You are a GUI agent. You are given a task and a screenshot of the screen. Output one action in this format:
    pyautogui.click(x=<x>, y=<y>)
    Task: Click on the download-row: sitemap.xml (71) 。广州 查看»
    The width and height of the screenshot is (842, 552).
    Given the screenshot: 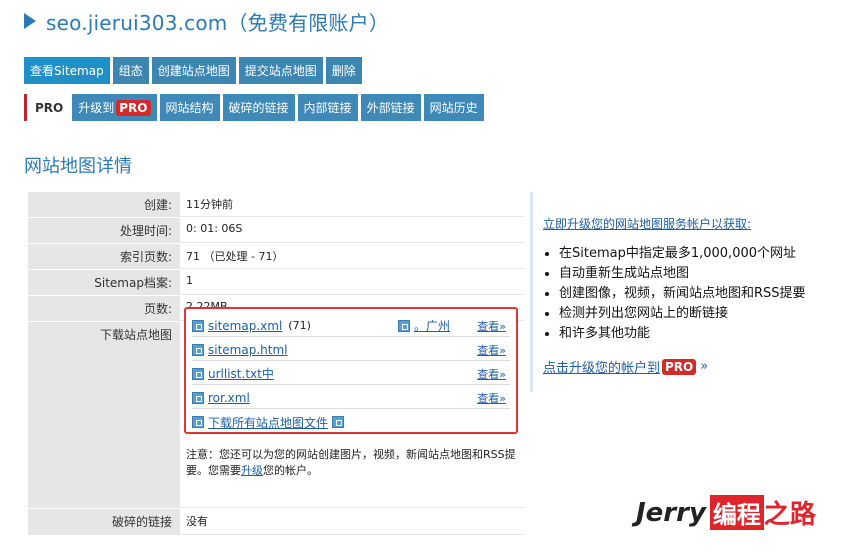 What is the action you would take?
    pyautogui.click(x=351, y=326)
    